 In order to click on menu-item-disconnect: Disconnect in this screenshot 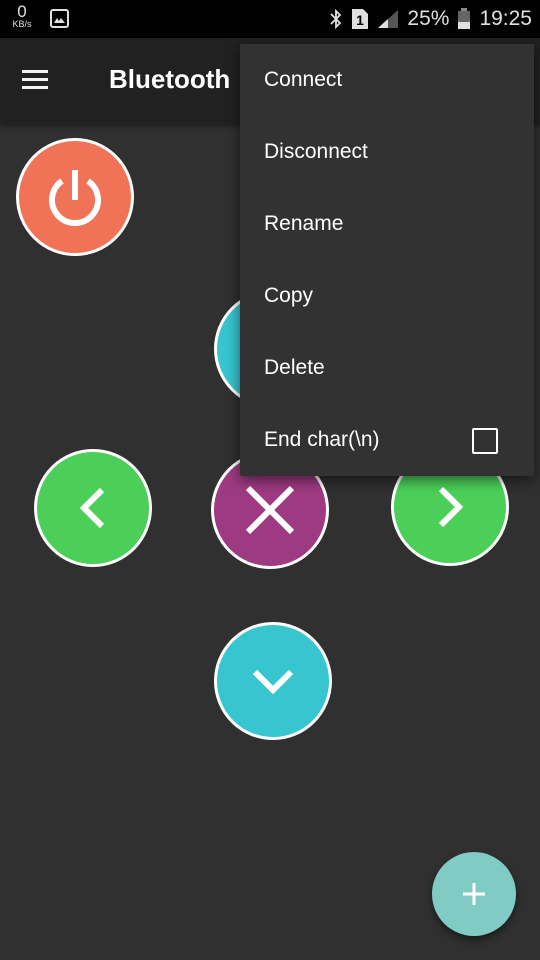, I will do `click(387, 152)`.